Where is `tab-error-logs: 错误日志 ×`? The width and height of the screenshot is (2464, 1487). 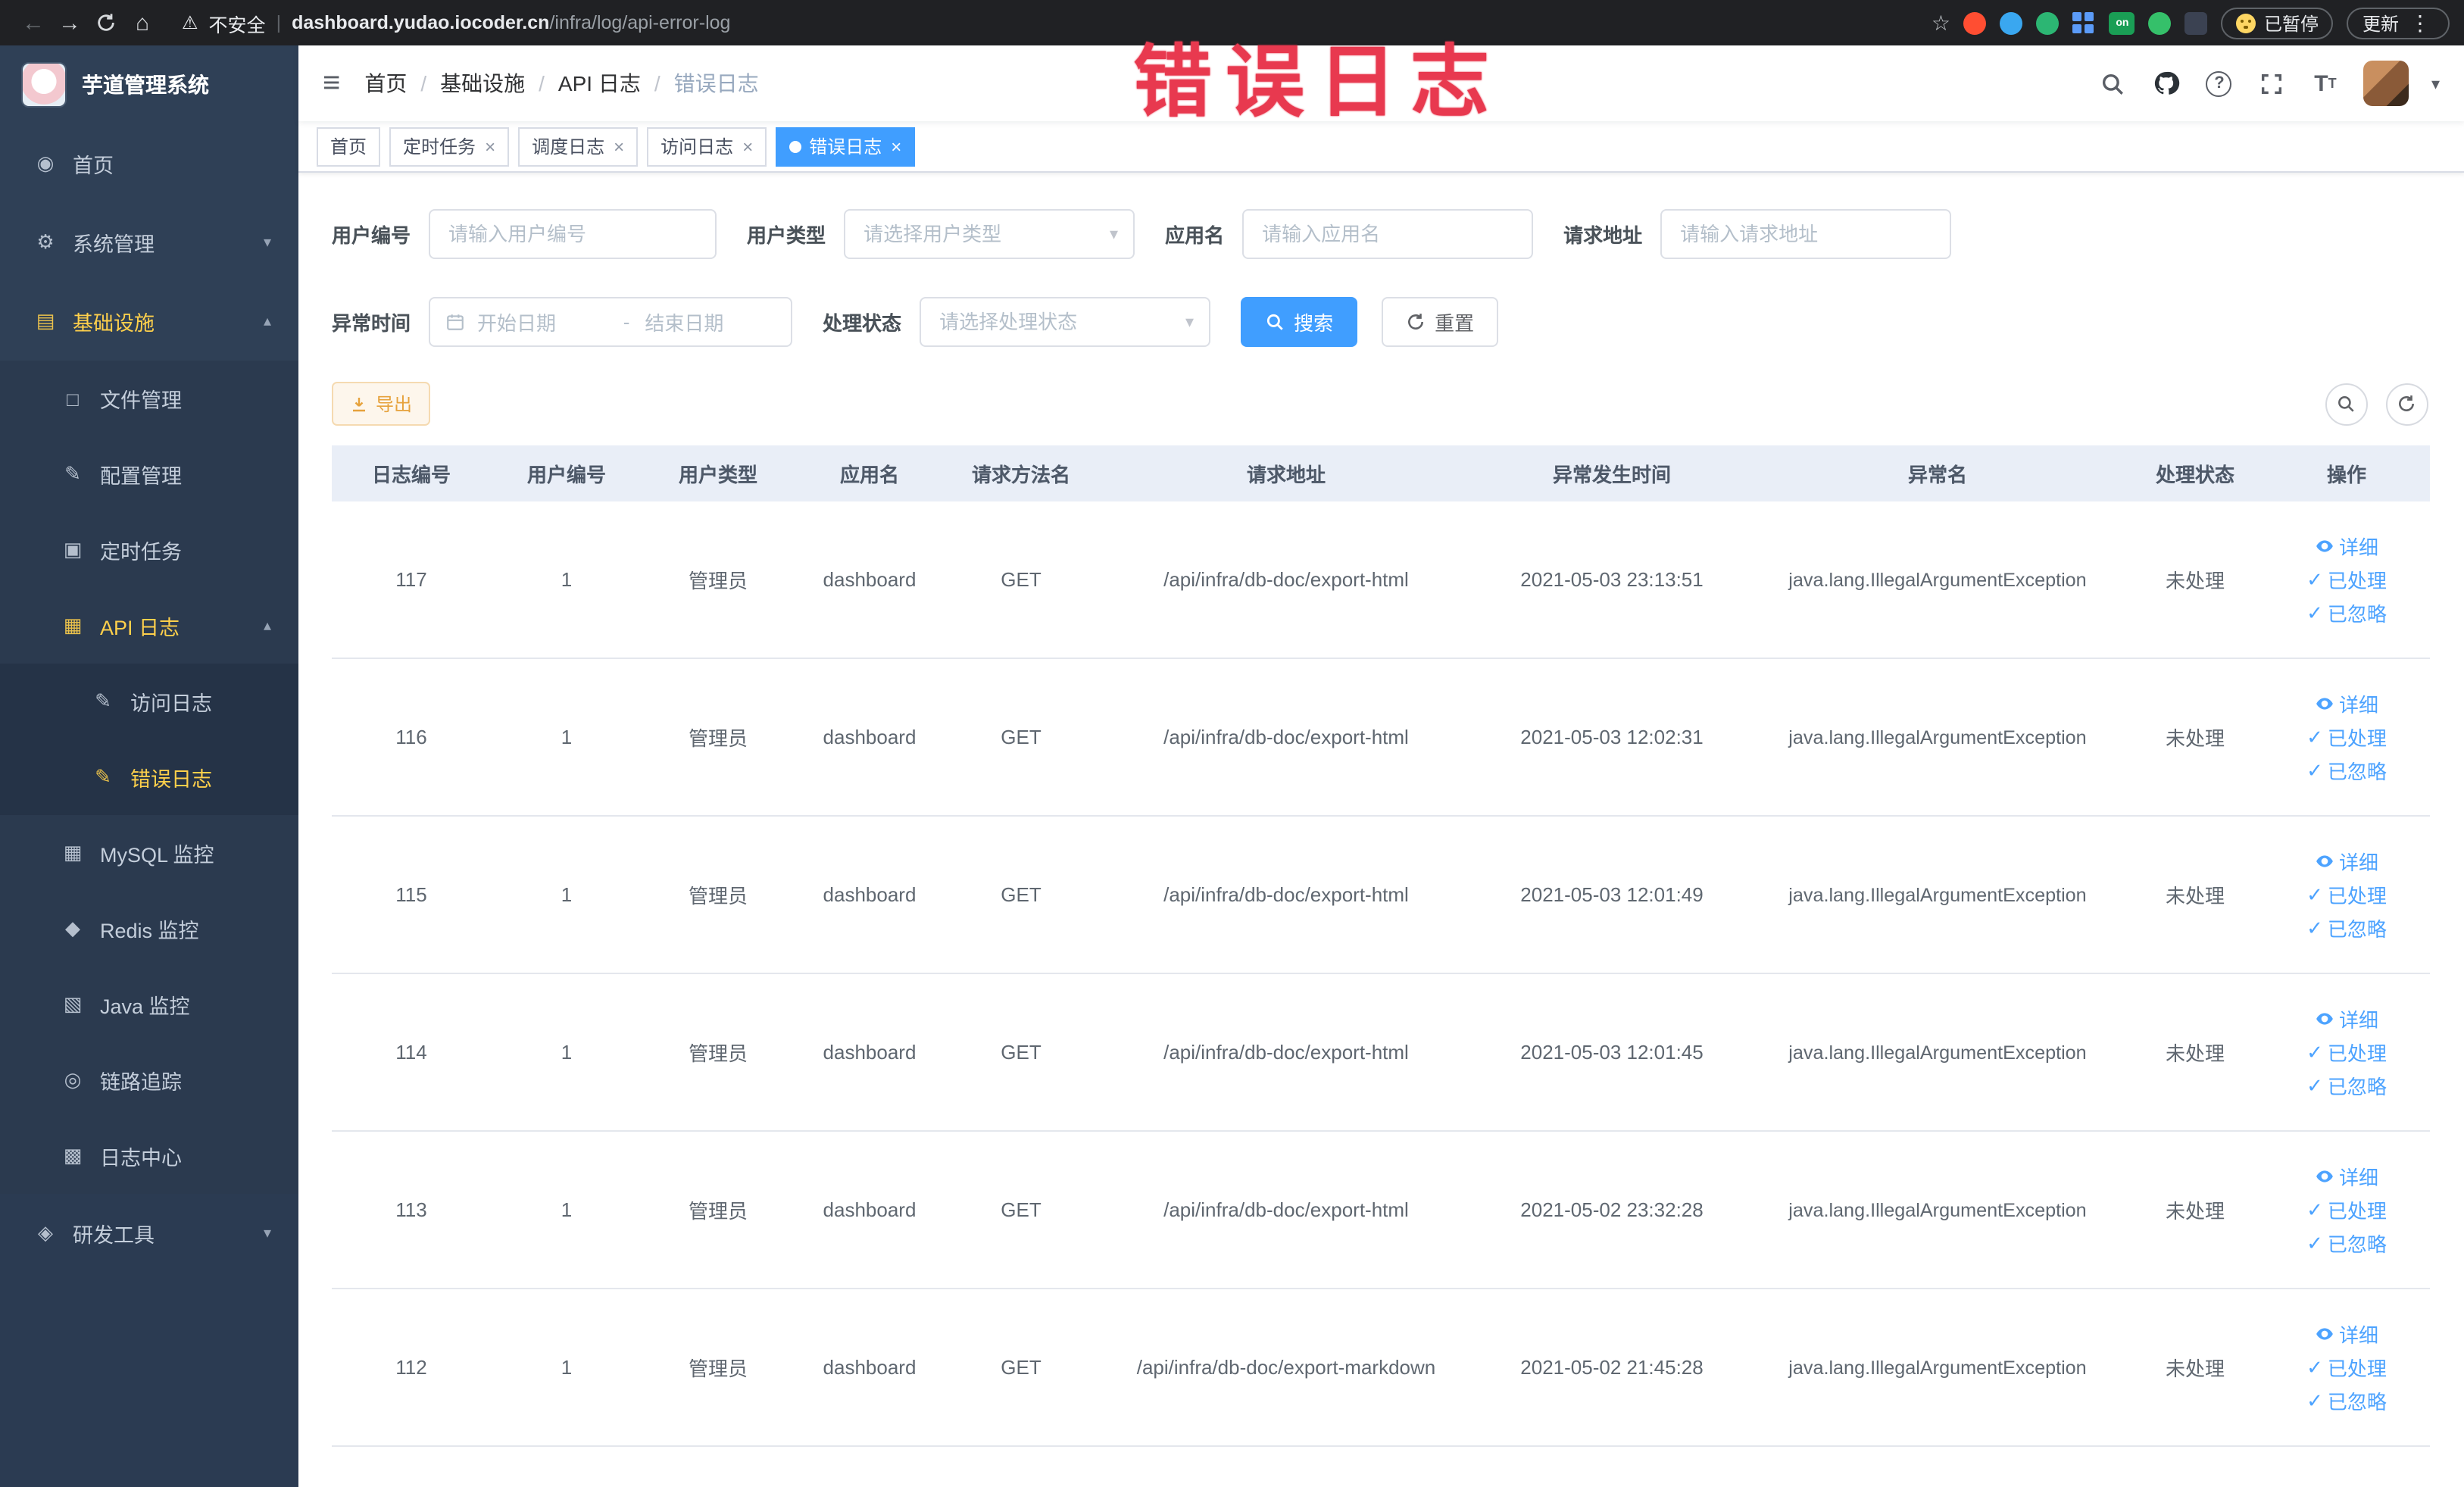
tab-error-logs: 错误日志 × is located at coordinates (846, 146).